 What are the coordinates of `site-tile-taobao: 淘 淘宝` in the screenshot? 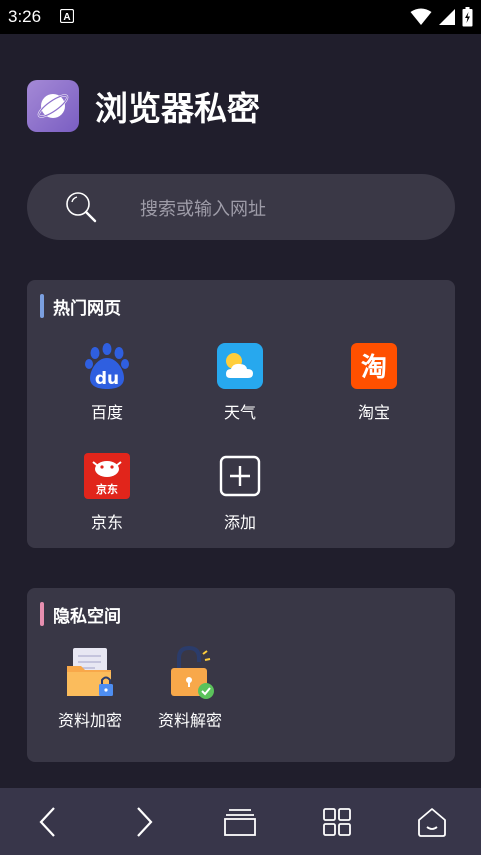 It's located at (374, 382).